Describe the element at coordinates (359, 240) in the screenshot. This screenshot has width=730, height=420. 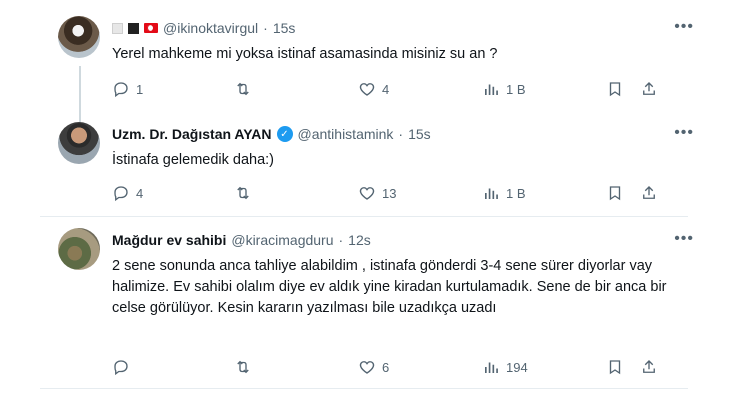
I see `timestamp: 12s` at that location.